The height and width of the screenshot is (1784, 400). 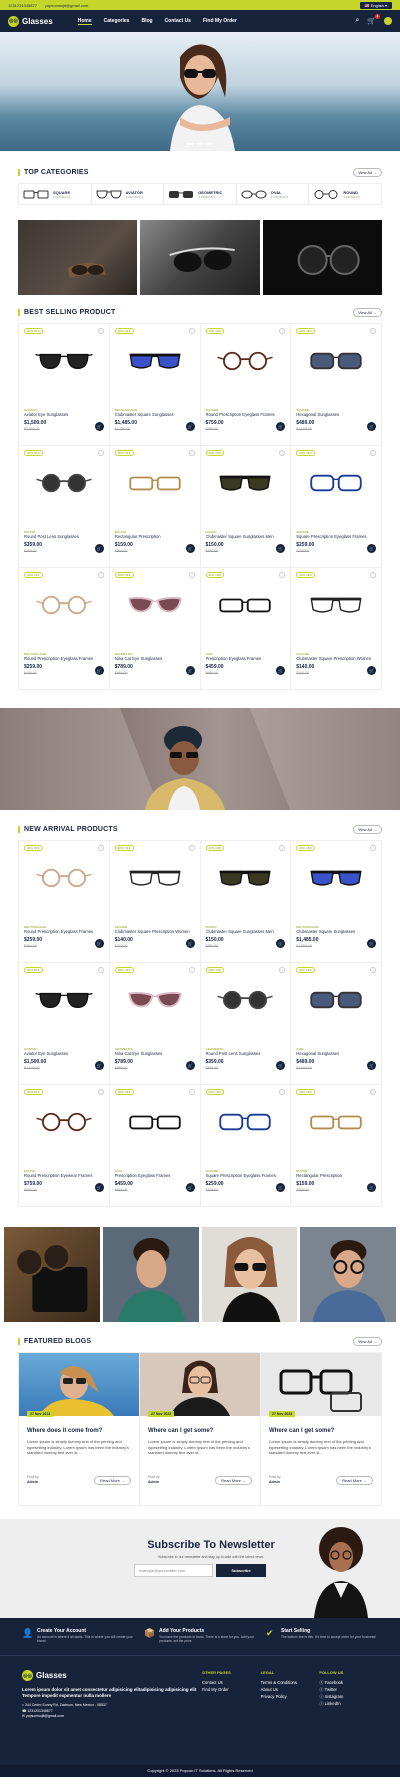 I want to click on footer-link: Find My Order, so click(x=231, y=1689).